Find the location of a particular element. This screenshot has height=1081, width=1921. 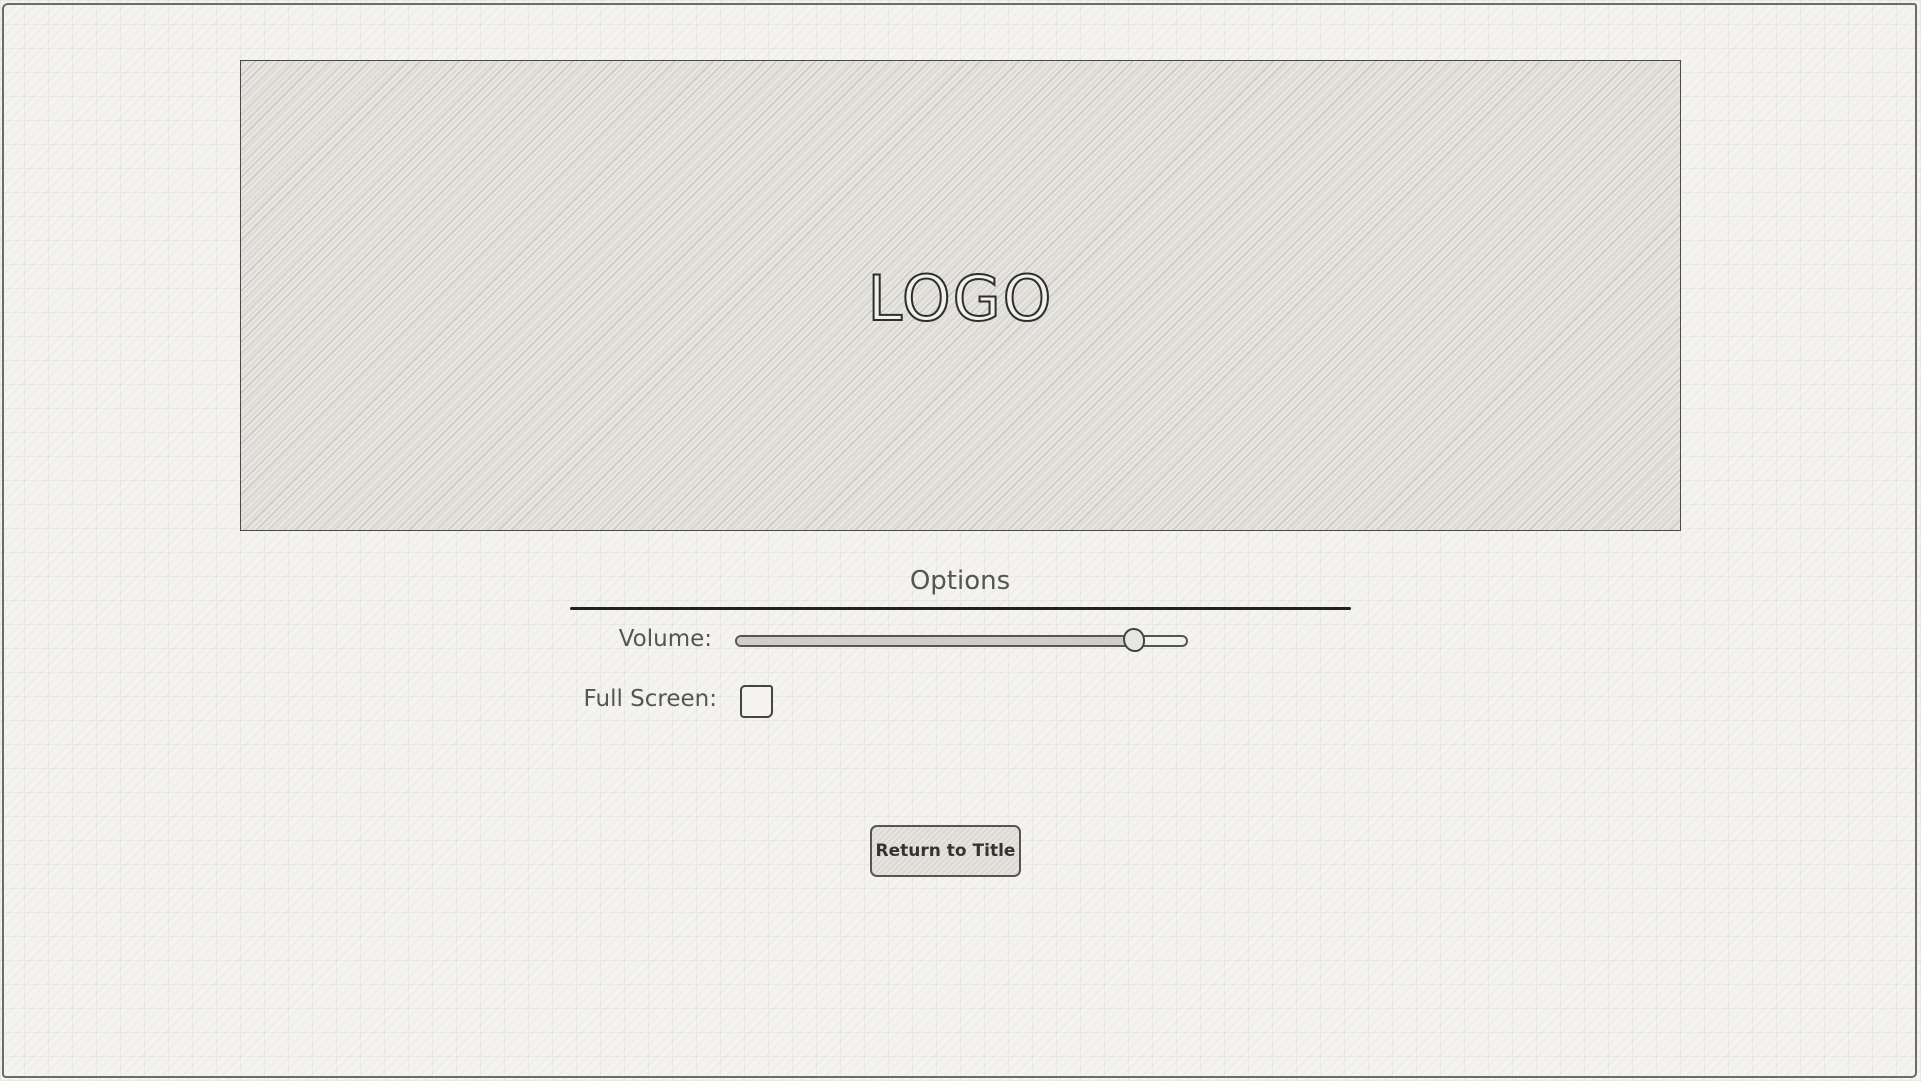

options-divider is located at coordinates (960, 608).